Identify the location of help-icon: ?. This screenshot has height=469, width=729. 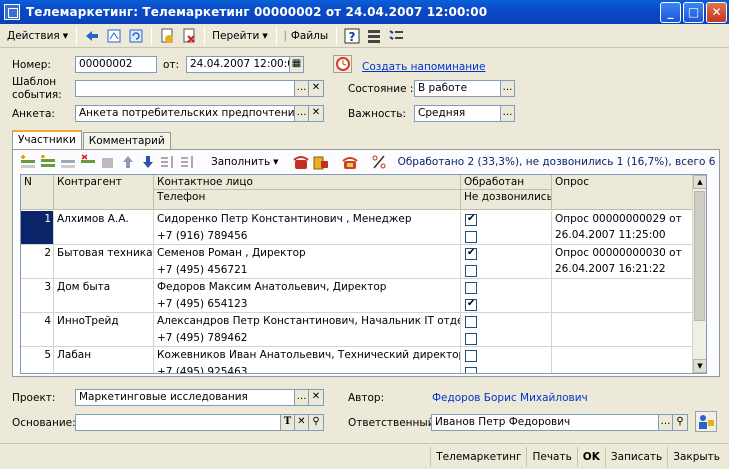
(352, 36).